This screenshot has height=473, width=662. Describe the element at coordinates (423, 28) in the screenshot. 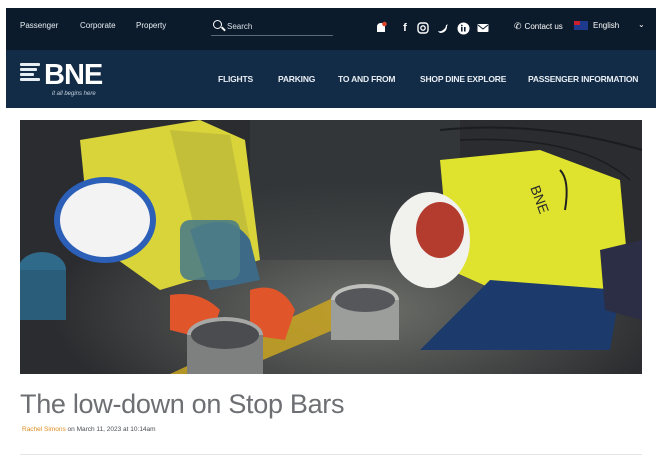

I see `instagram-icon` at that location.